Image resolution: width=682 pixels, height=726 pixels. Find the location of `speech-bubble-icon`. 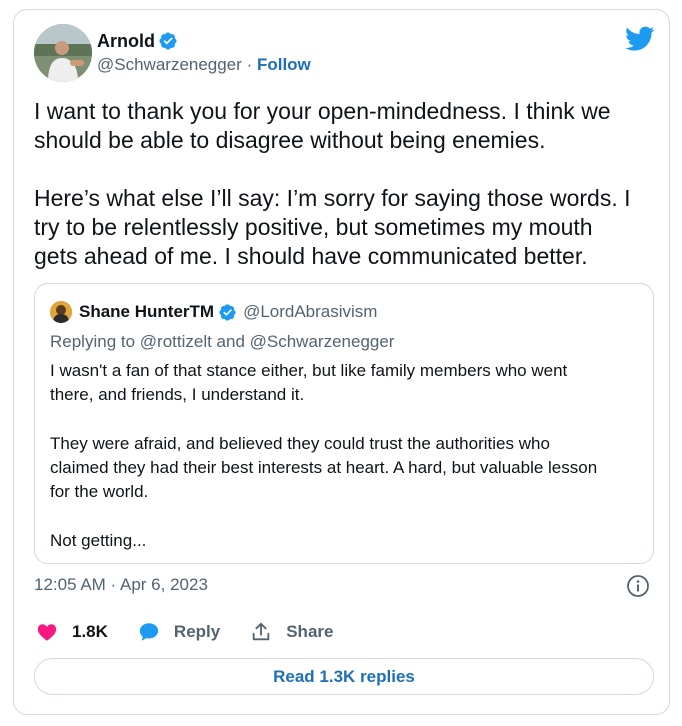

speech-bubble-icon is located at coordinates (149, 632).